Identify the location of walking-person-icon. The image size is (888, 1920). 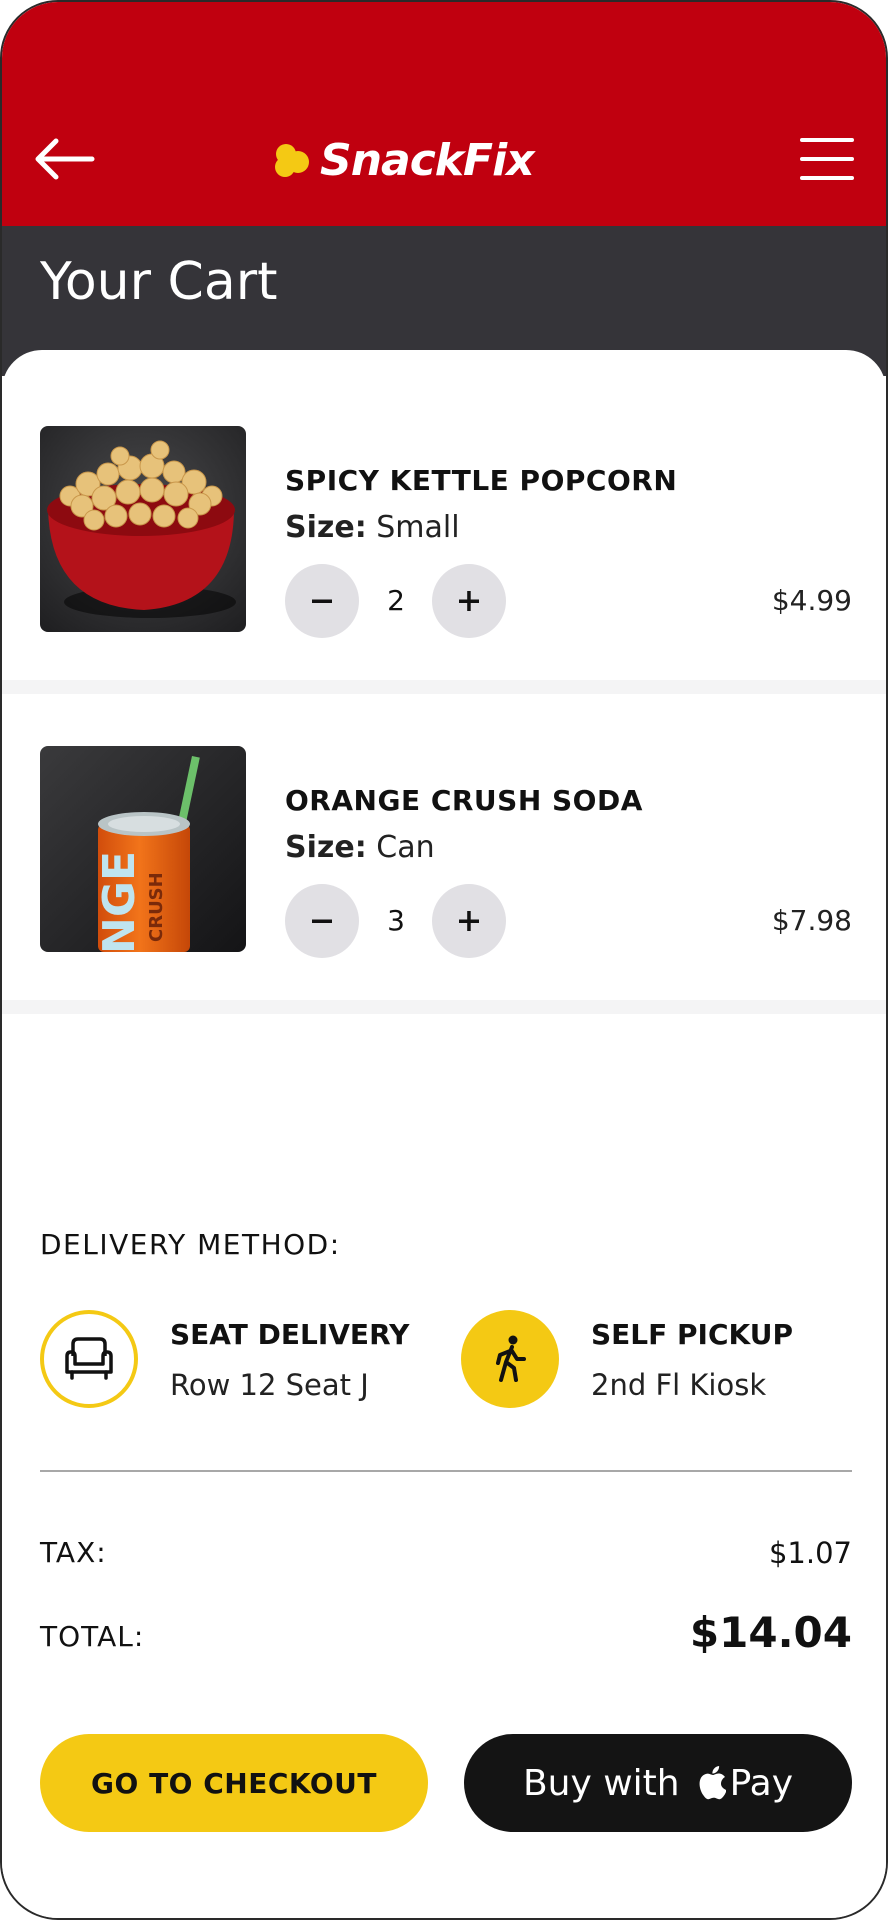
(511, 1358).